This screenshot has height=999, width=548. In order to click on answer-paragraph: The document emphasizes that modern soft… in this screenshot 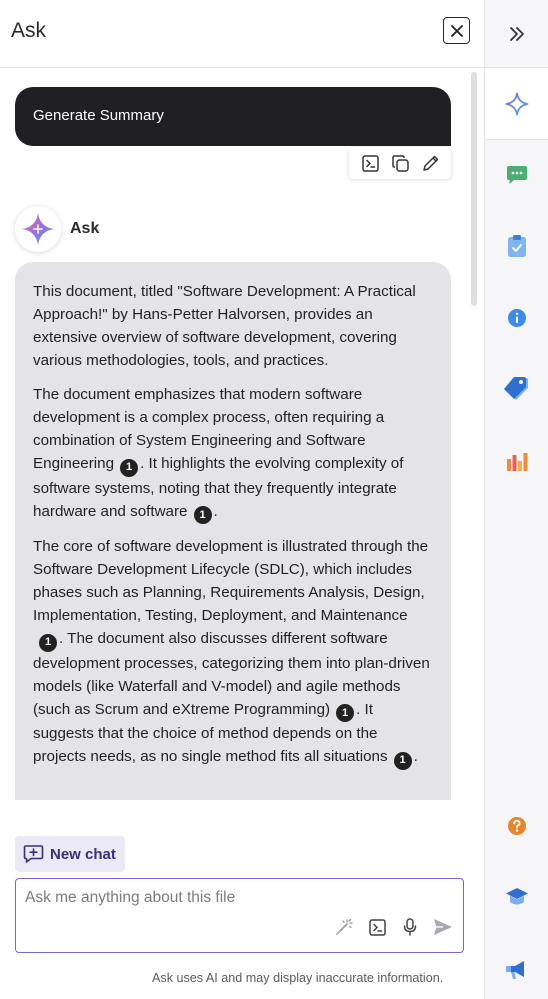, I will do `click(233, 453)`.